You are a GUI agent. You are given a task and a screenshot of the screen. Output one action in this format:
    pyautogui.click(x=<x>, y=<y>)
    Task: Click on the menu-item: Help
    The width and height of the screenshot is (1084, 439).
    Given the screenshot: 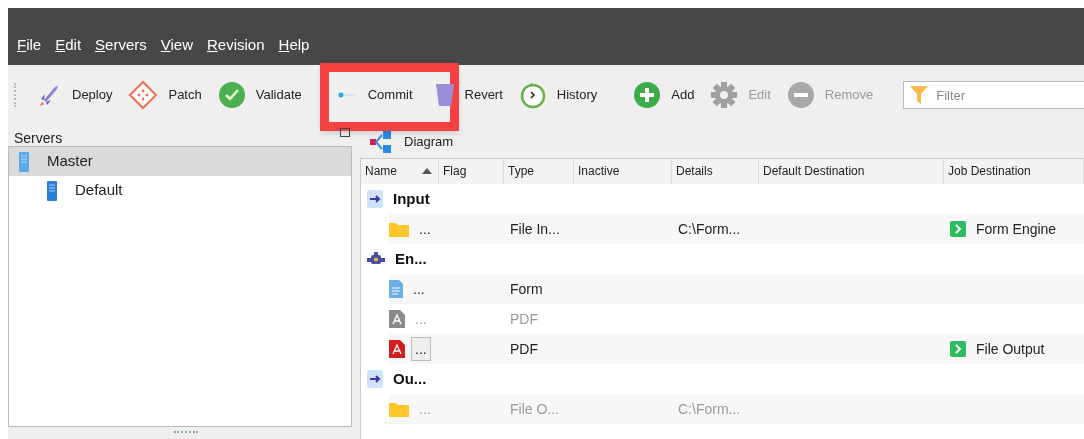 What is the action you would take?
    pyautogui.click(x=294, y=44)
    